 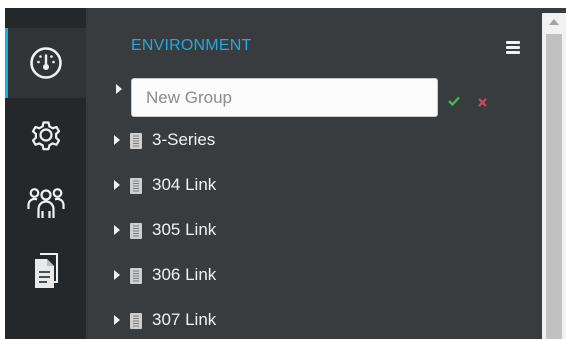 I want to click on nav-settings-button, so click(x=45, y=135).